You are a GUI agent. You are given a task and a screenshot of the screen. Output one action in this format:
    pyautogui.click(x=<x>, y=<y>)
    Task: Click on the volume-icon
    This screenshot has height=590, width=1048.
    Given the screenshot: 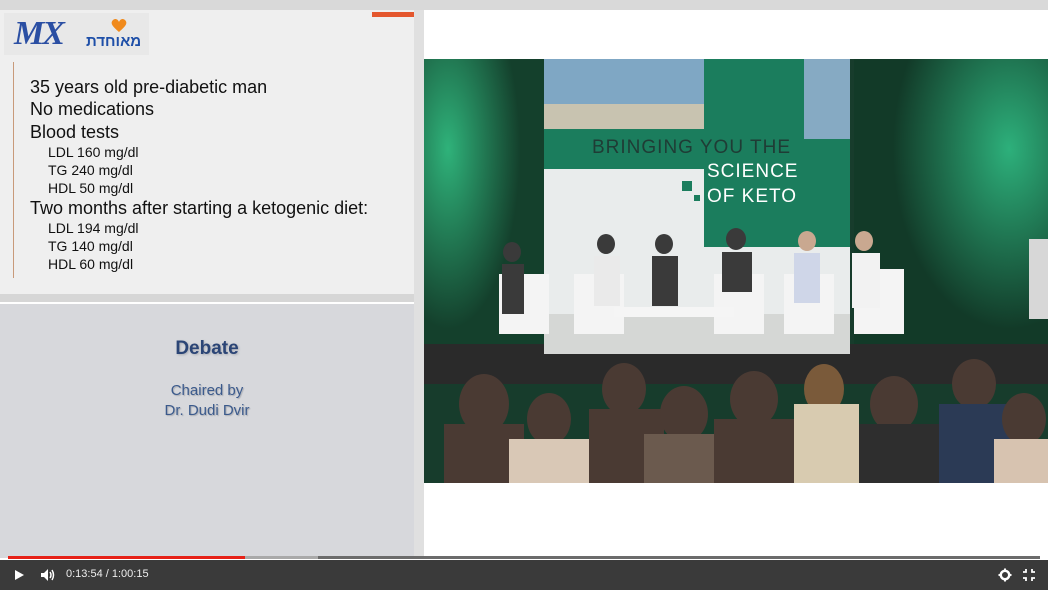 What is the action you would take?
    pyautogui.click(x=48, y=575)
    